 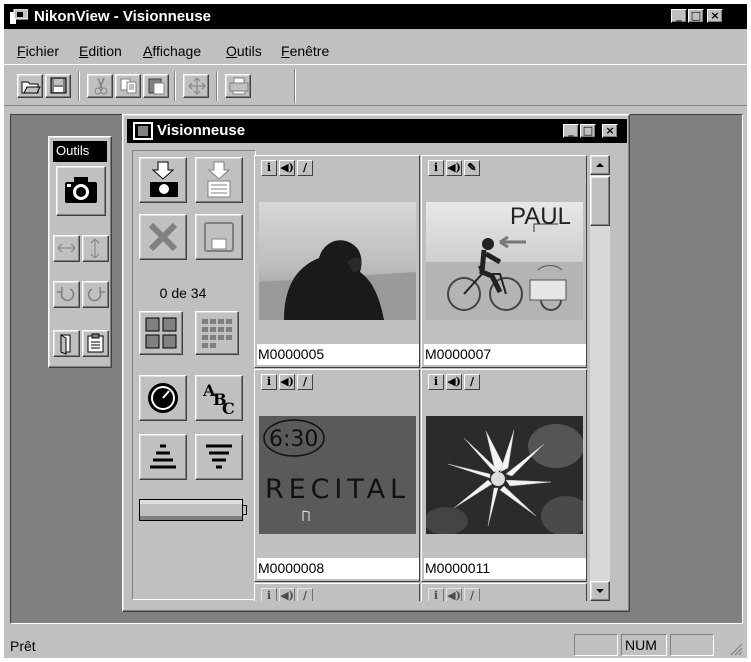 I want to click on properties-button, so click(x=95, y=343).